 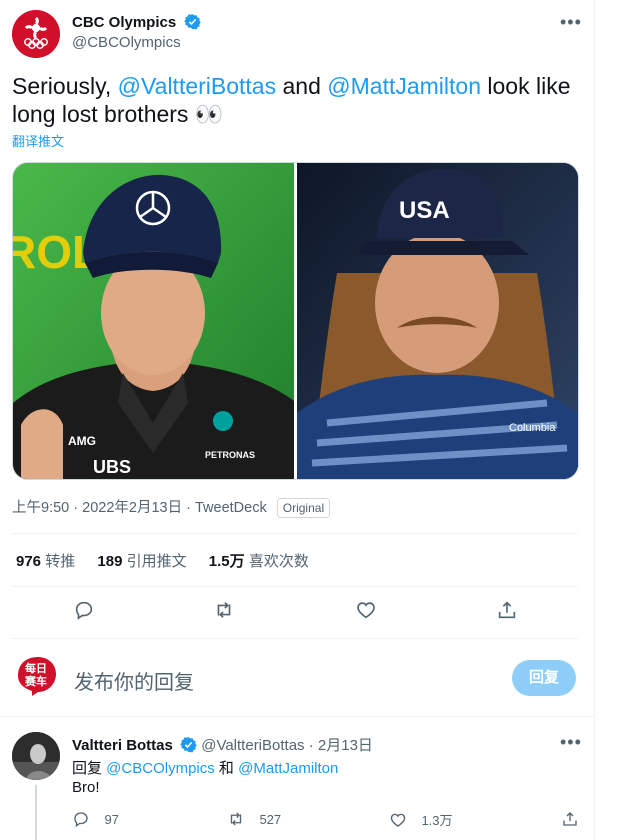 I want to click on quotes-count: 189, so click(x=110, y=561).